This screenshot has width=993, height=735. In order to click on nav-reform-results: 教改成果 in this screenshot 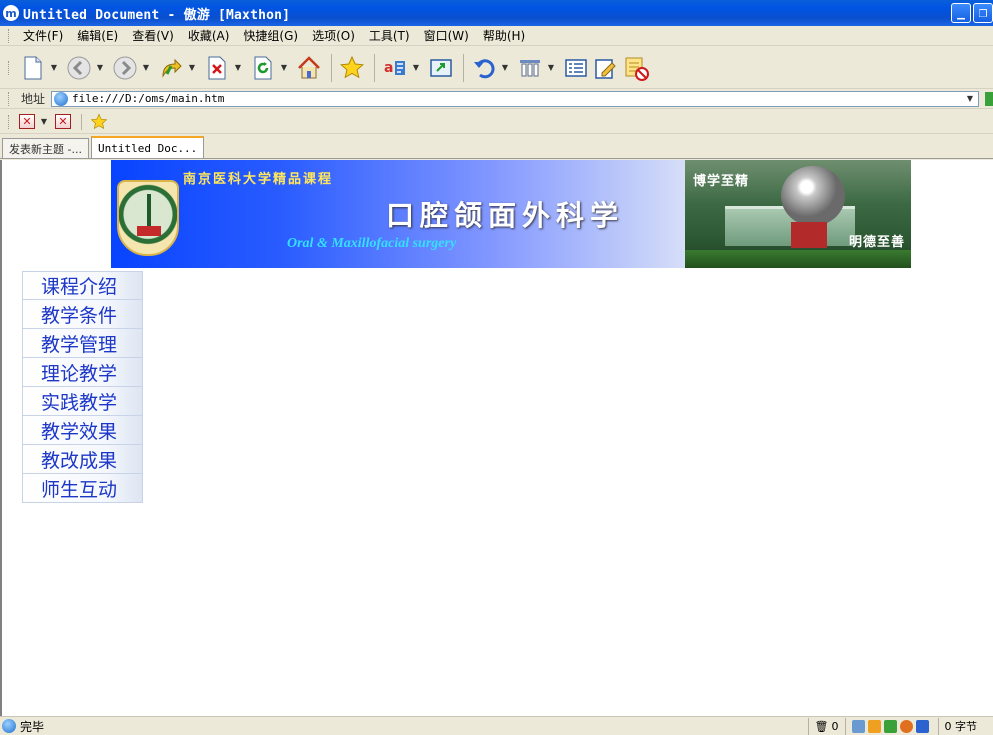, I will do `click(82, 459)`.